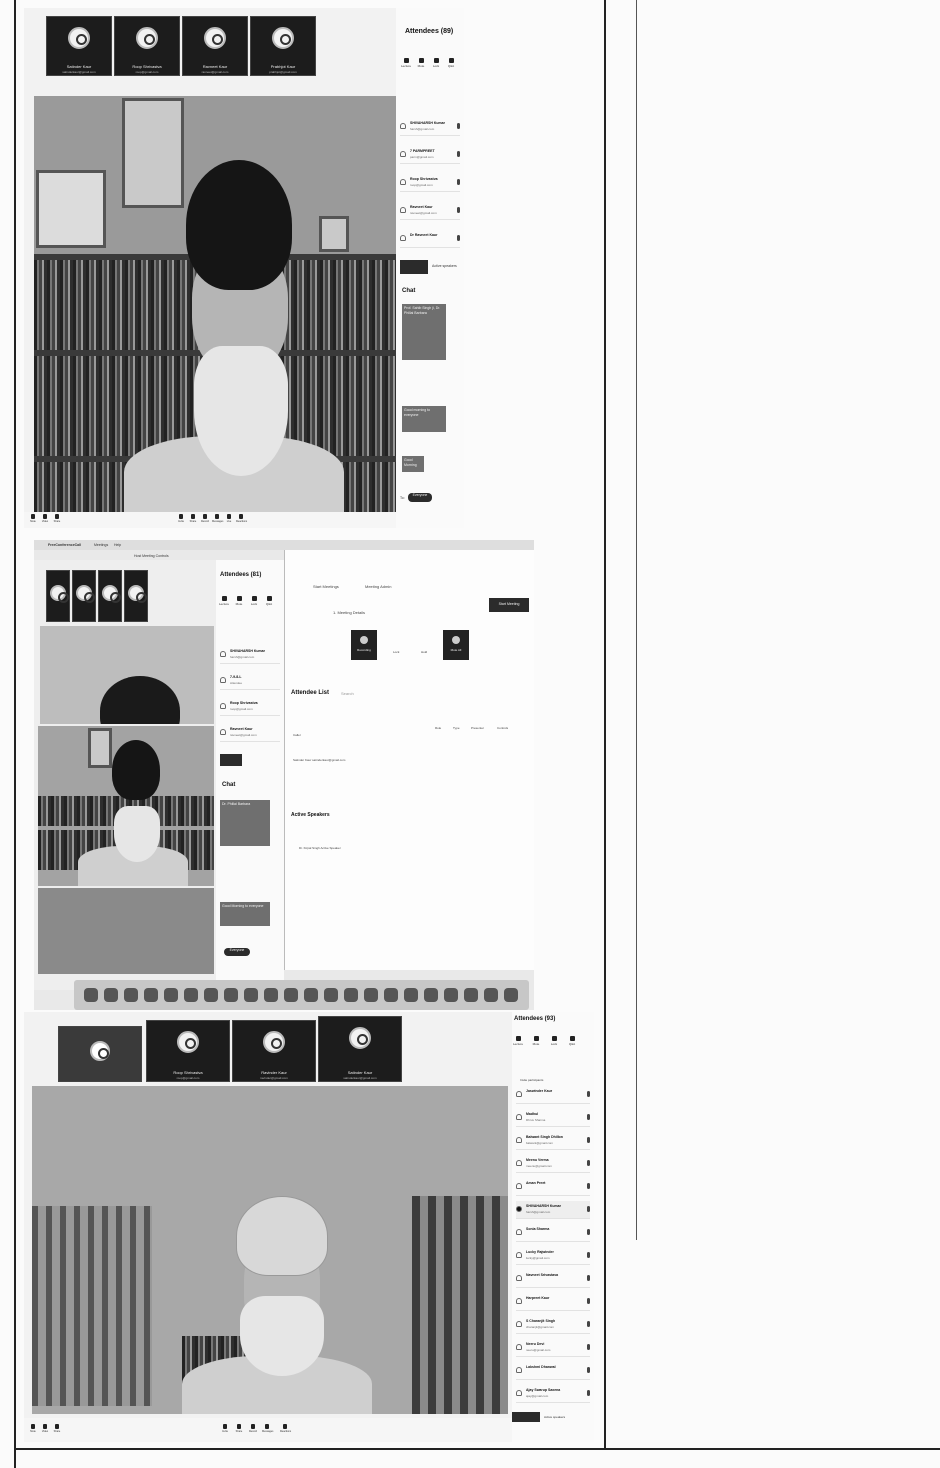  I want to click on participant-row: Neeru Devi neeru@gmail.com, so click(553, 1348).